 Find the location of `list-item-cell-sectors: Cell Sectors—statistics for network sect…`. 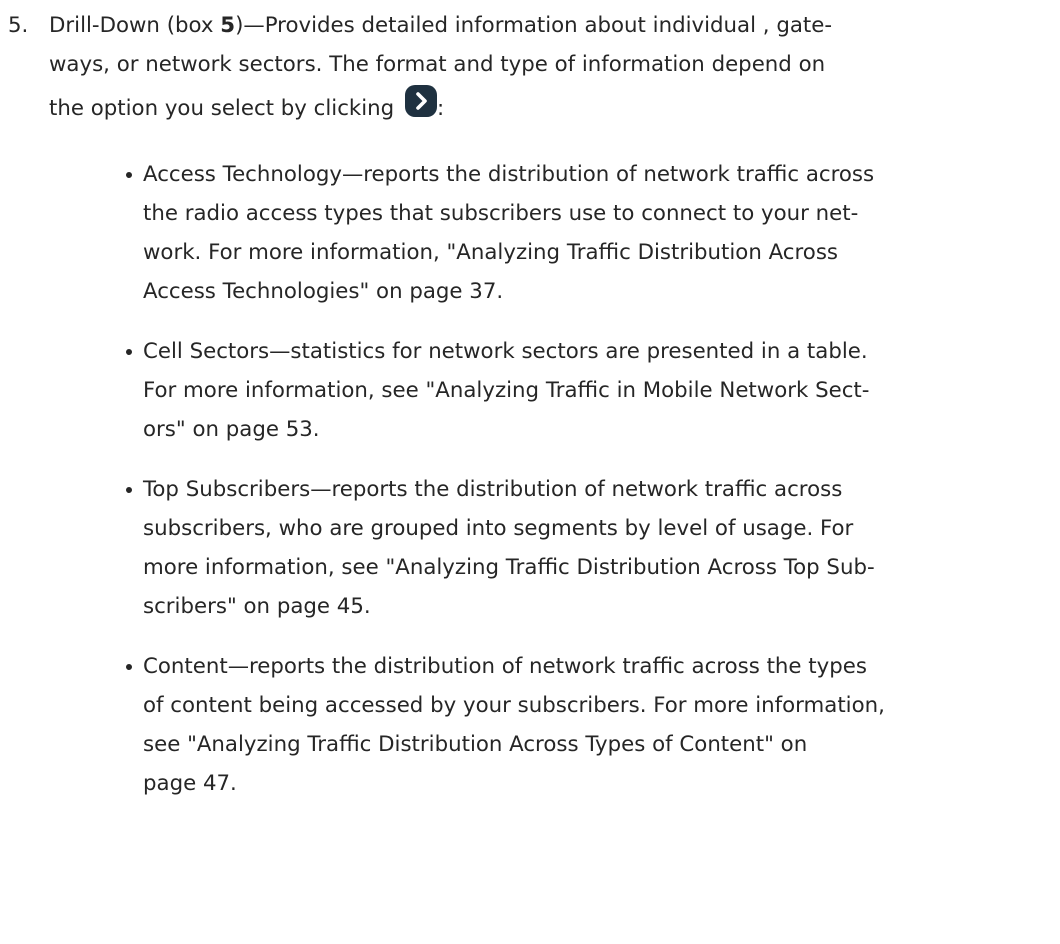

list-item-cell-sectors: Cell Sectors—statistics for network sect… is located at coordinates (587, 390).